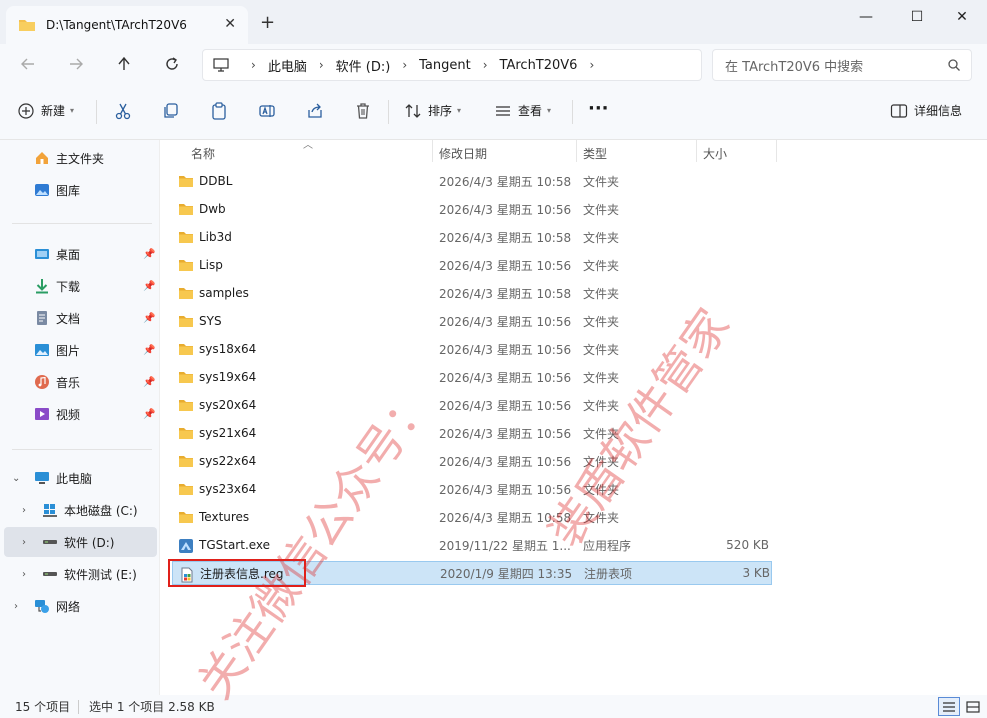 The width and height of the screenshot is (987, 718). I want to click on sidebar-item-home: 主文件夹, so click(80, 158).